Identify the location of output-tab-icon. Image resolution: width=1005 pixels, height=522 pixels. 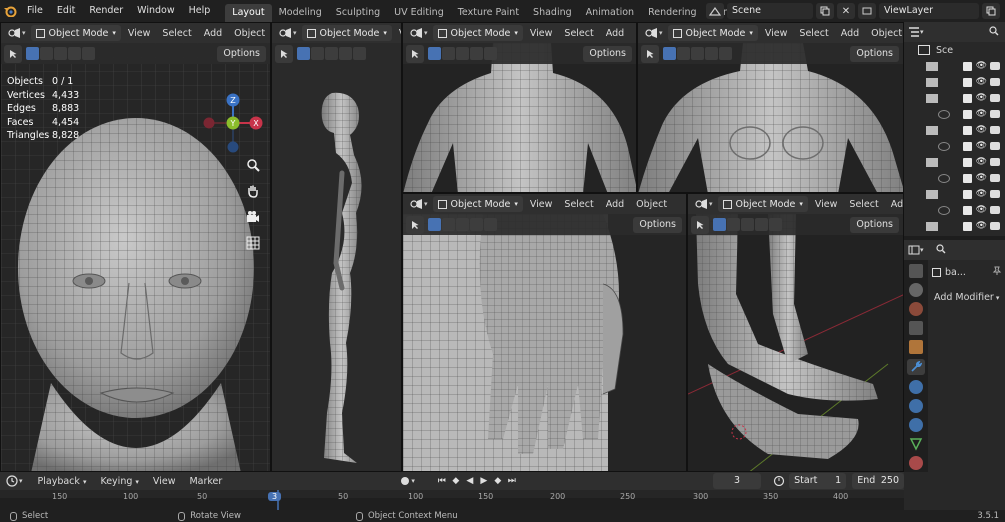
(916, 309).